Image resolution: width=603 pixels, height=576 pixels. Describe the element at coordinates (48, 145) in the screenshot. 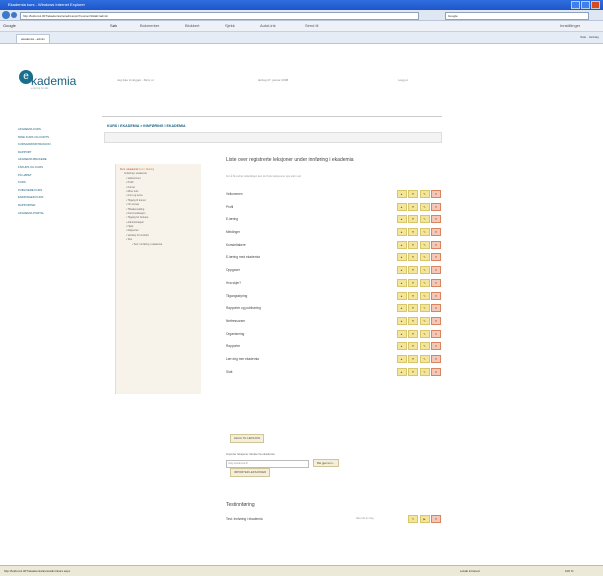

I see `sidebar-item: KURSADMINISTRASJON` at that location.